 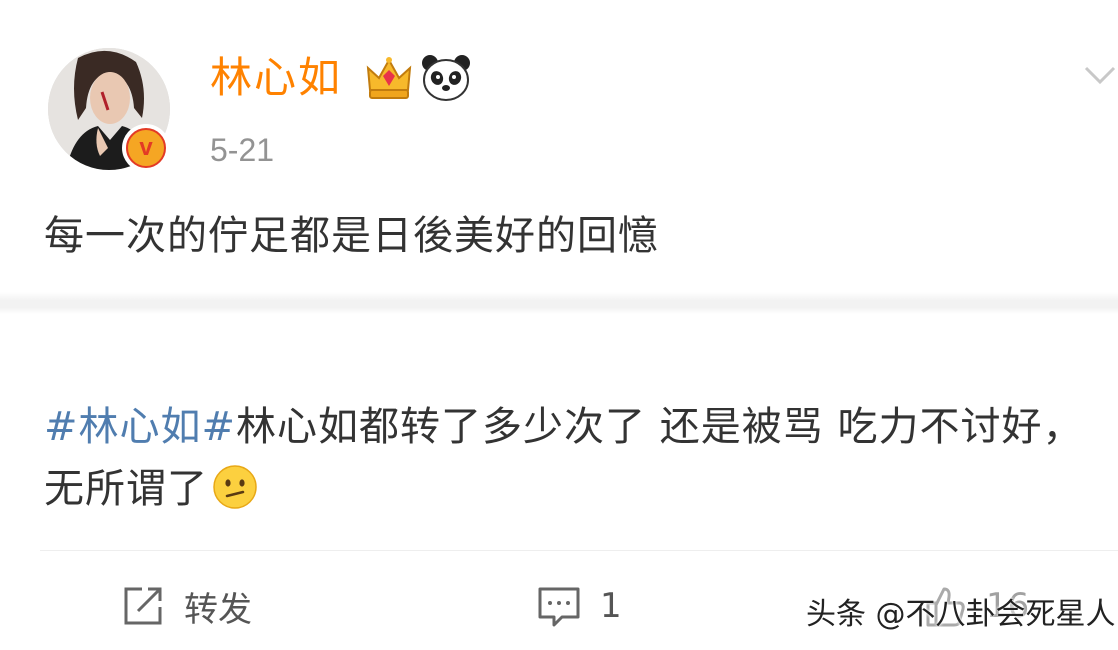 What do you see at coordinates (1100, 75) in the screenshot?
I see `chevron-down-icon` at bounding box center [1100, 75].